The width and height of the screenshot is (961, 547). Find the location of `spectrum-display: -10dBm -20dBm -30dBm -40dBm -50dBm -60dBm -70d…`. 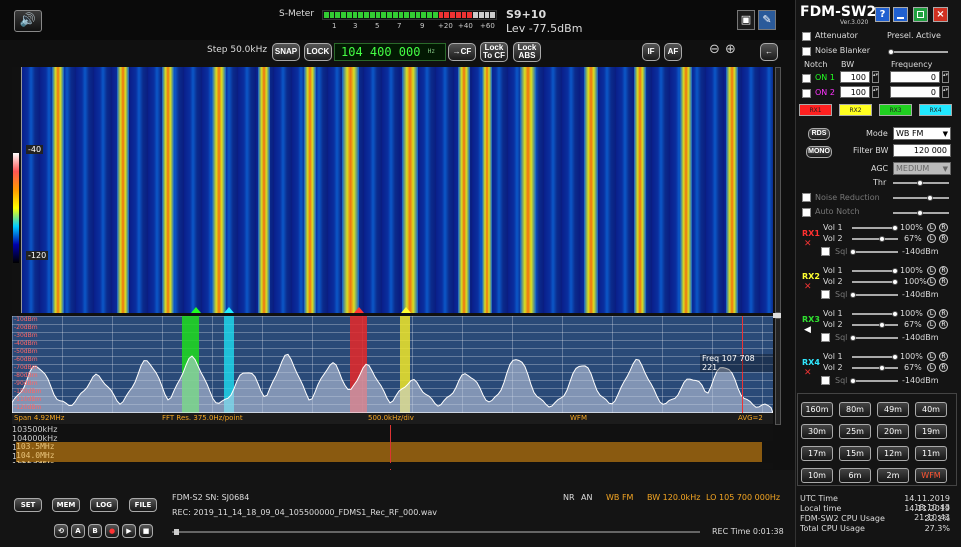

spectrum-display: -10dBm -20dBm -30dBm -40dBm -50dBm -60dBm -70d… is located at coordinates (392, 364).